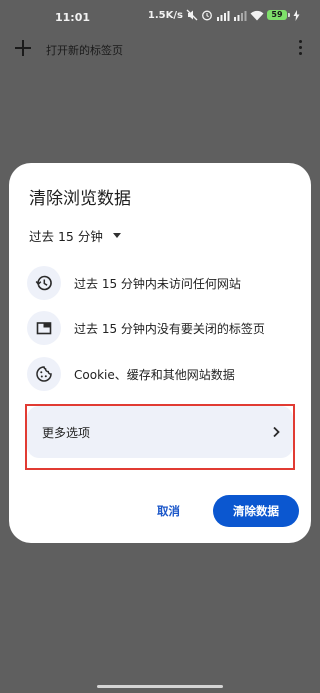 The height and width of the screenshot is (693, 320). Describe the element at coordinates (80, 199) in the screenshot. I see `dialog-title: 清除浏览数据` at that location.